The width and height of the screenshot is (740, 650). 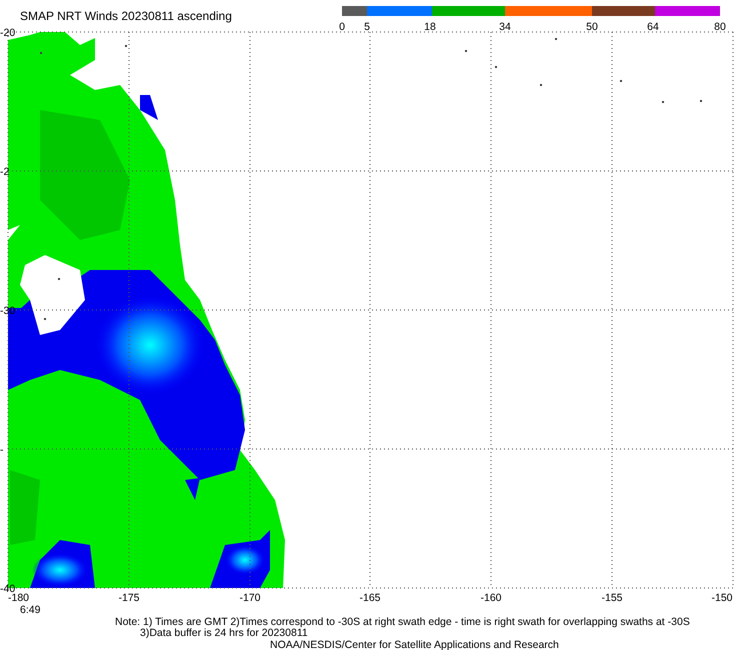 I want to click on axis-label: -20, so click(x=8, y=33).